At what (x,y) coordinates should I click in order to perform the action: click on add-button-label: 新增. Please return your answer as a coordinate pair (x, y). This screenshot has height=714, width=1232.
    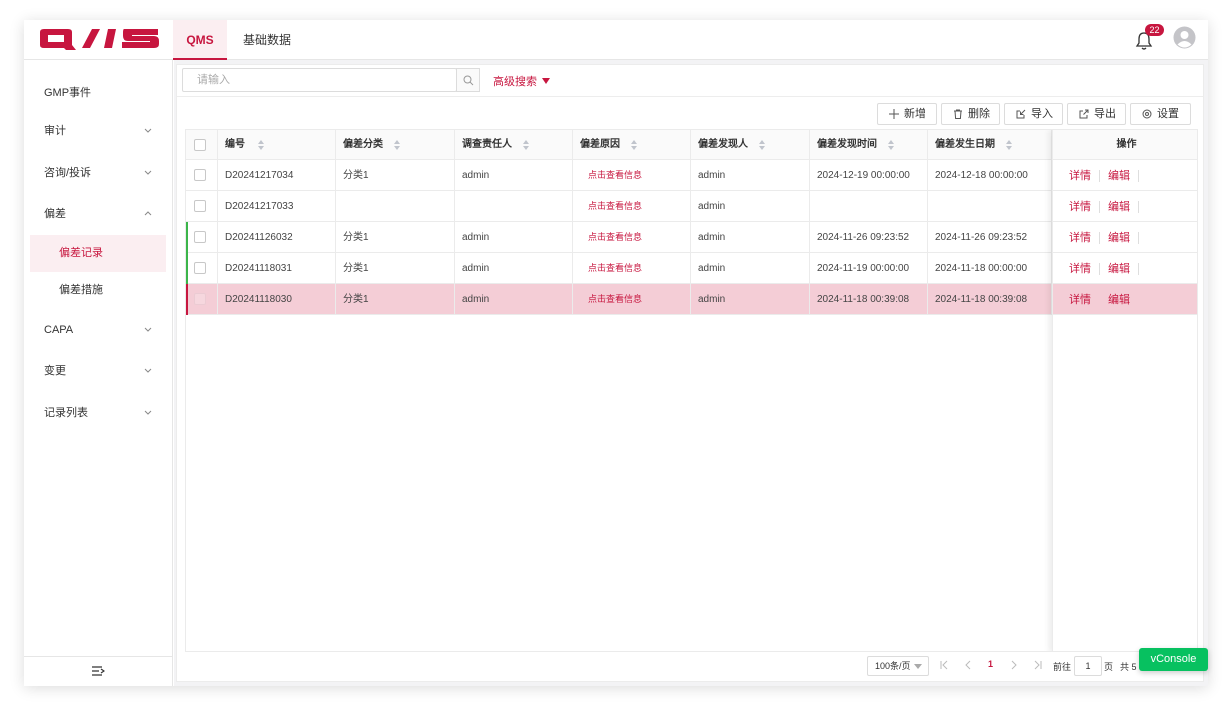
    Looking at the image, I should click on (915, 114).